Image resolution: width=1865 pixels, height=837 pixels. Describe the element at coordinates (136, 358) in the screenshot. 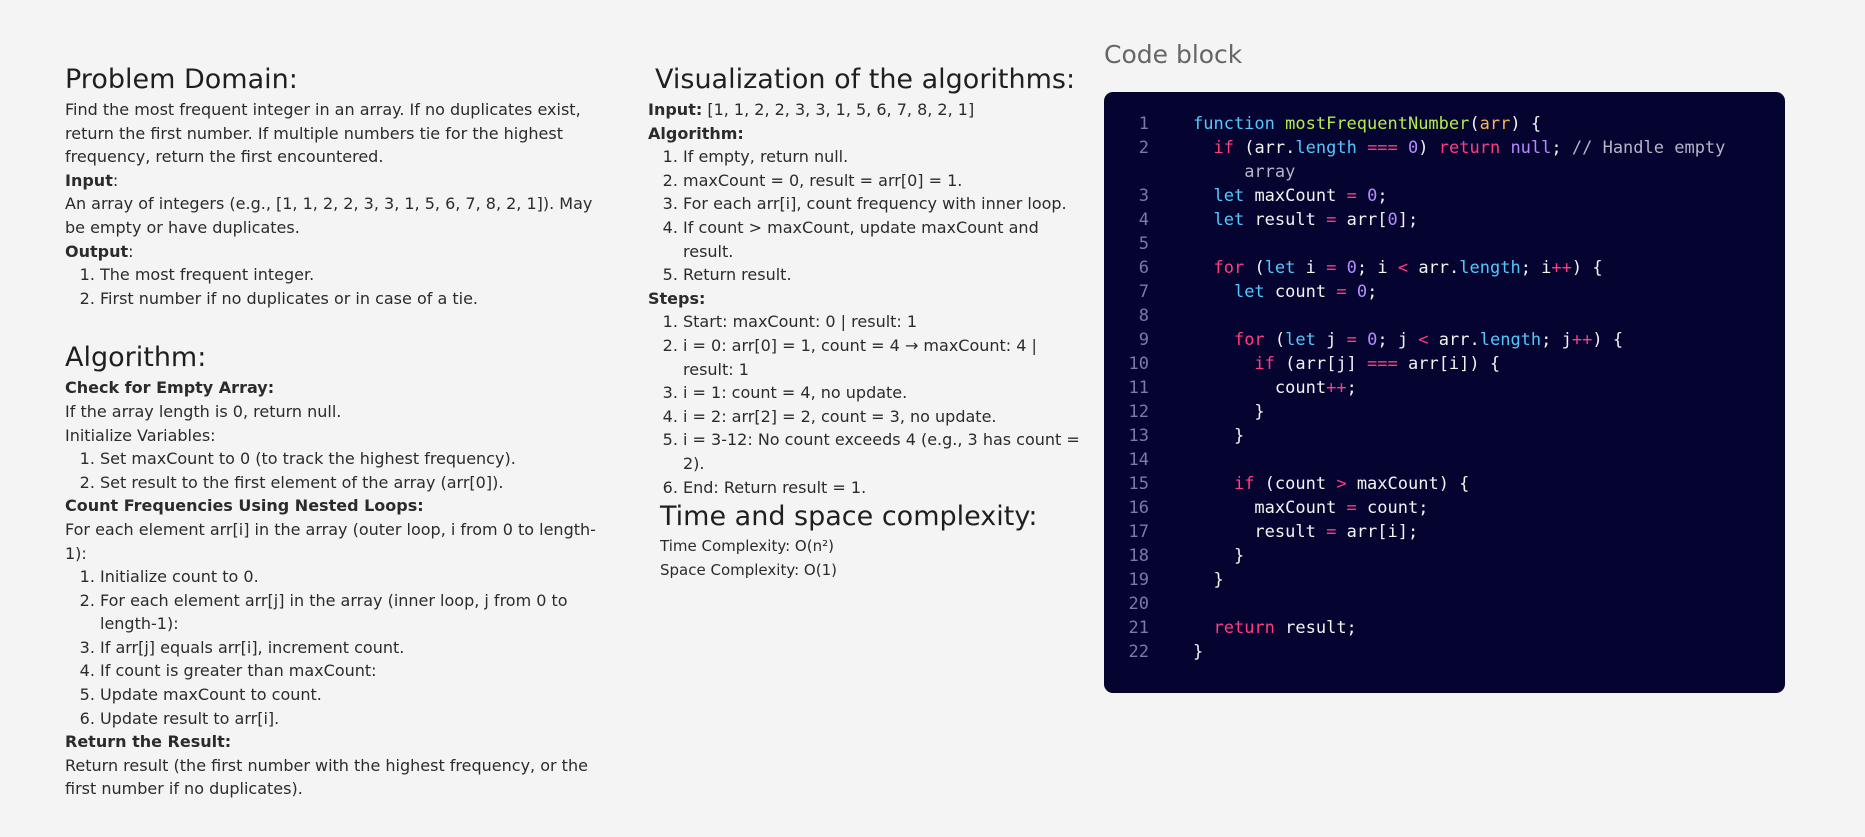

I see `algorithm-heading: Algorithm:` at that location.